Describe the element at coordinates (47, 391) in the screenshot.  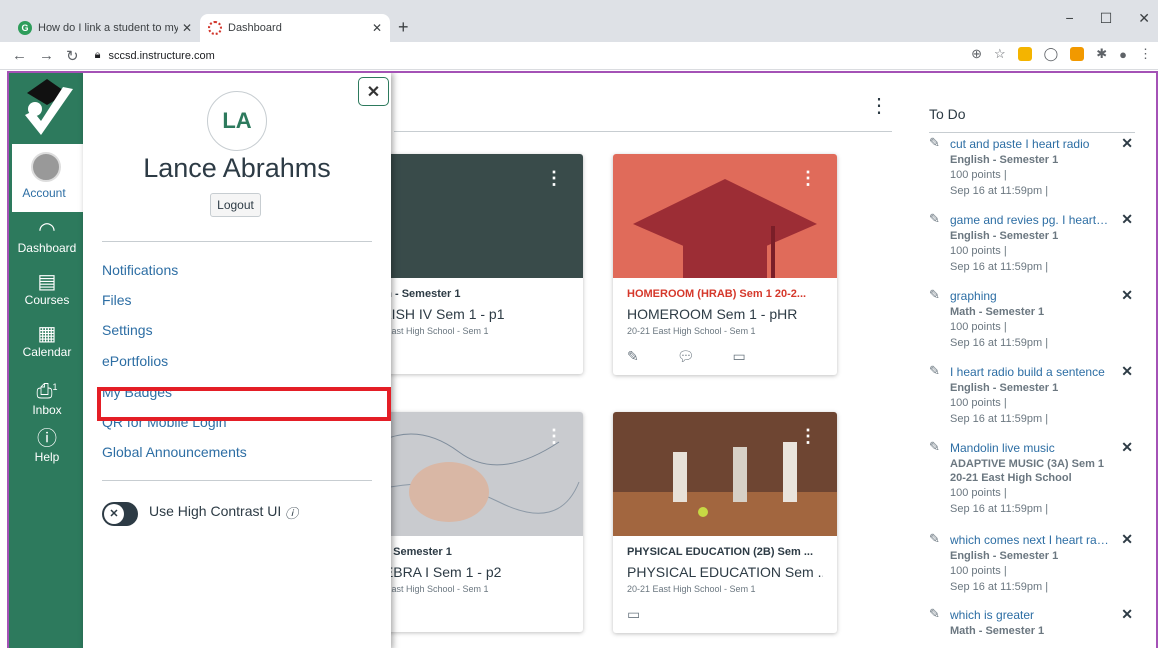
I see `inbox-icon: ⎙1` at that location.